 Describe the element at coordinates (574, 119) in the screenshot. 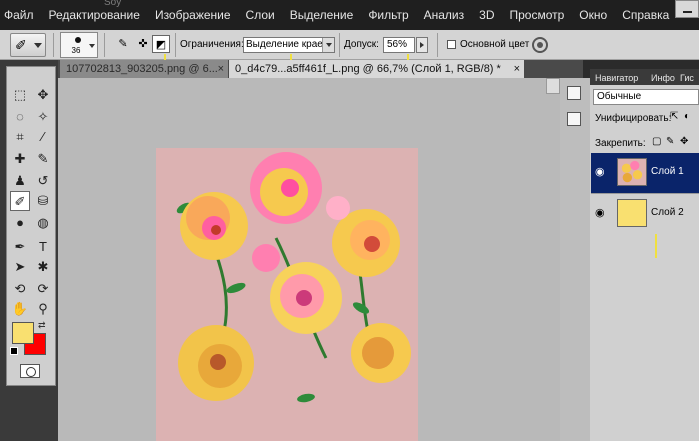

I see `actions-panel-icon` at that location.